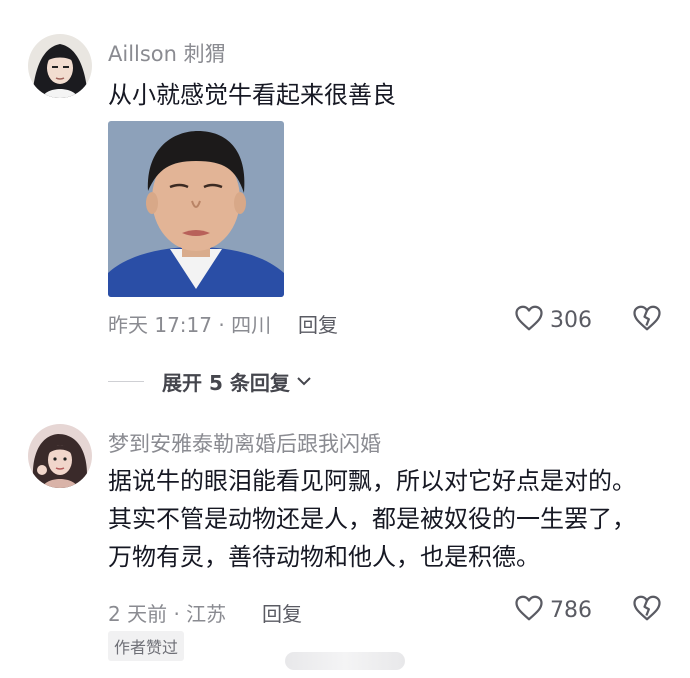  Describe the element at coordinates (571, 610) in the screenshot. I see `like-count: 786` at that location.